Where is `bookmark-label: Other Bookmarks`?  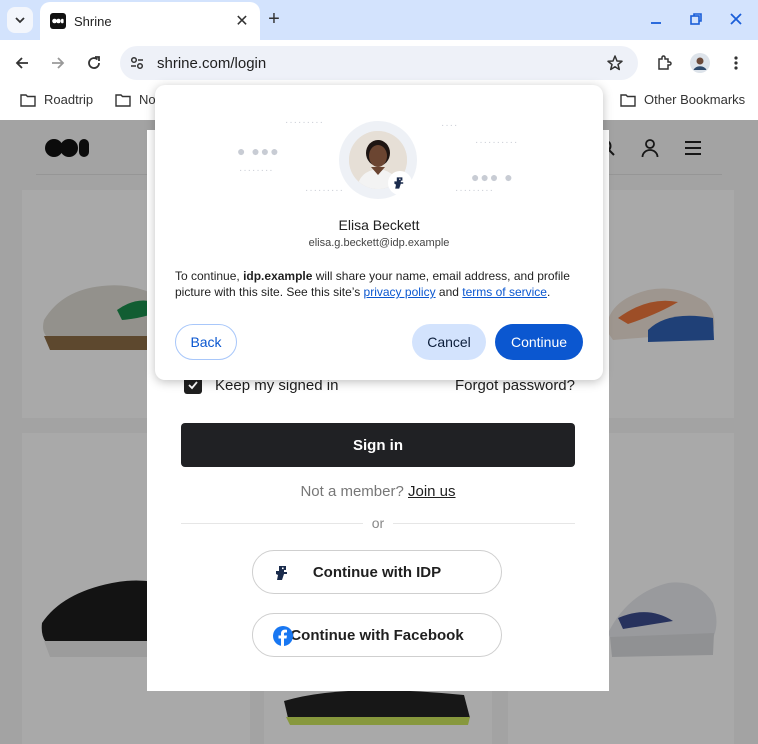 bookmark-label: Other Bookmarks is located at coordinates (695, 99).